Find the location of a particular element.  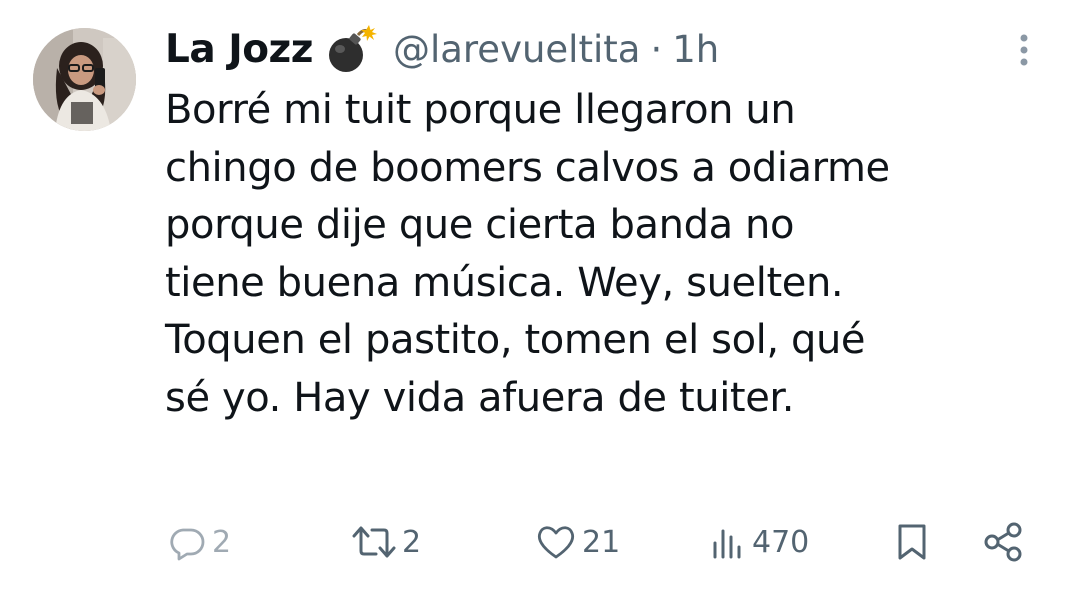

bookmark-icon is located at coordinates (912, 542).